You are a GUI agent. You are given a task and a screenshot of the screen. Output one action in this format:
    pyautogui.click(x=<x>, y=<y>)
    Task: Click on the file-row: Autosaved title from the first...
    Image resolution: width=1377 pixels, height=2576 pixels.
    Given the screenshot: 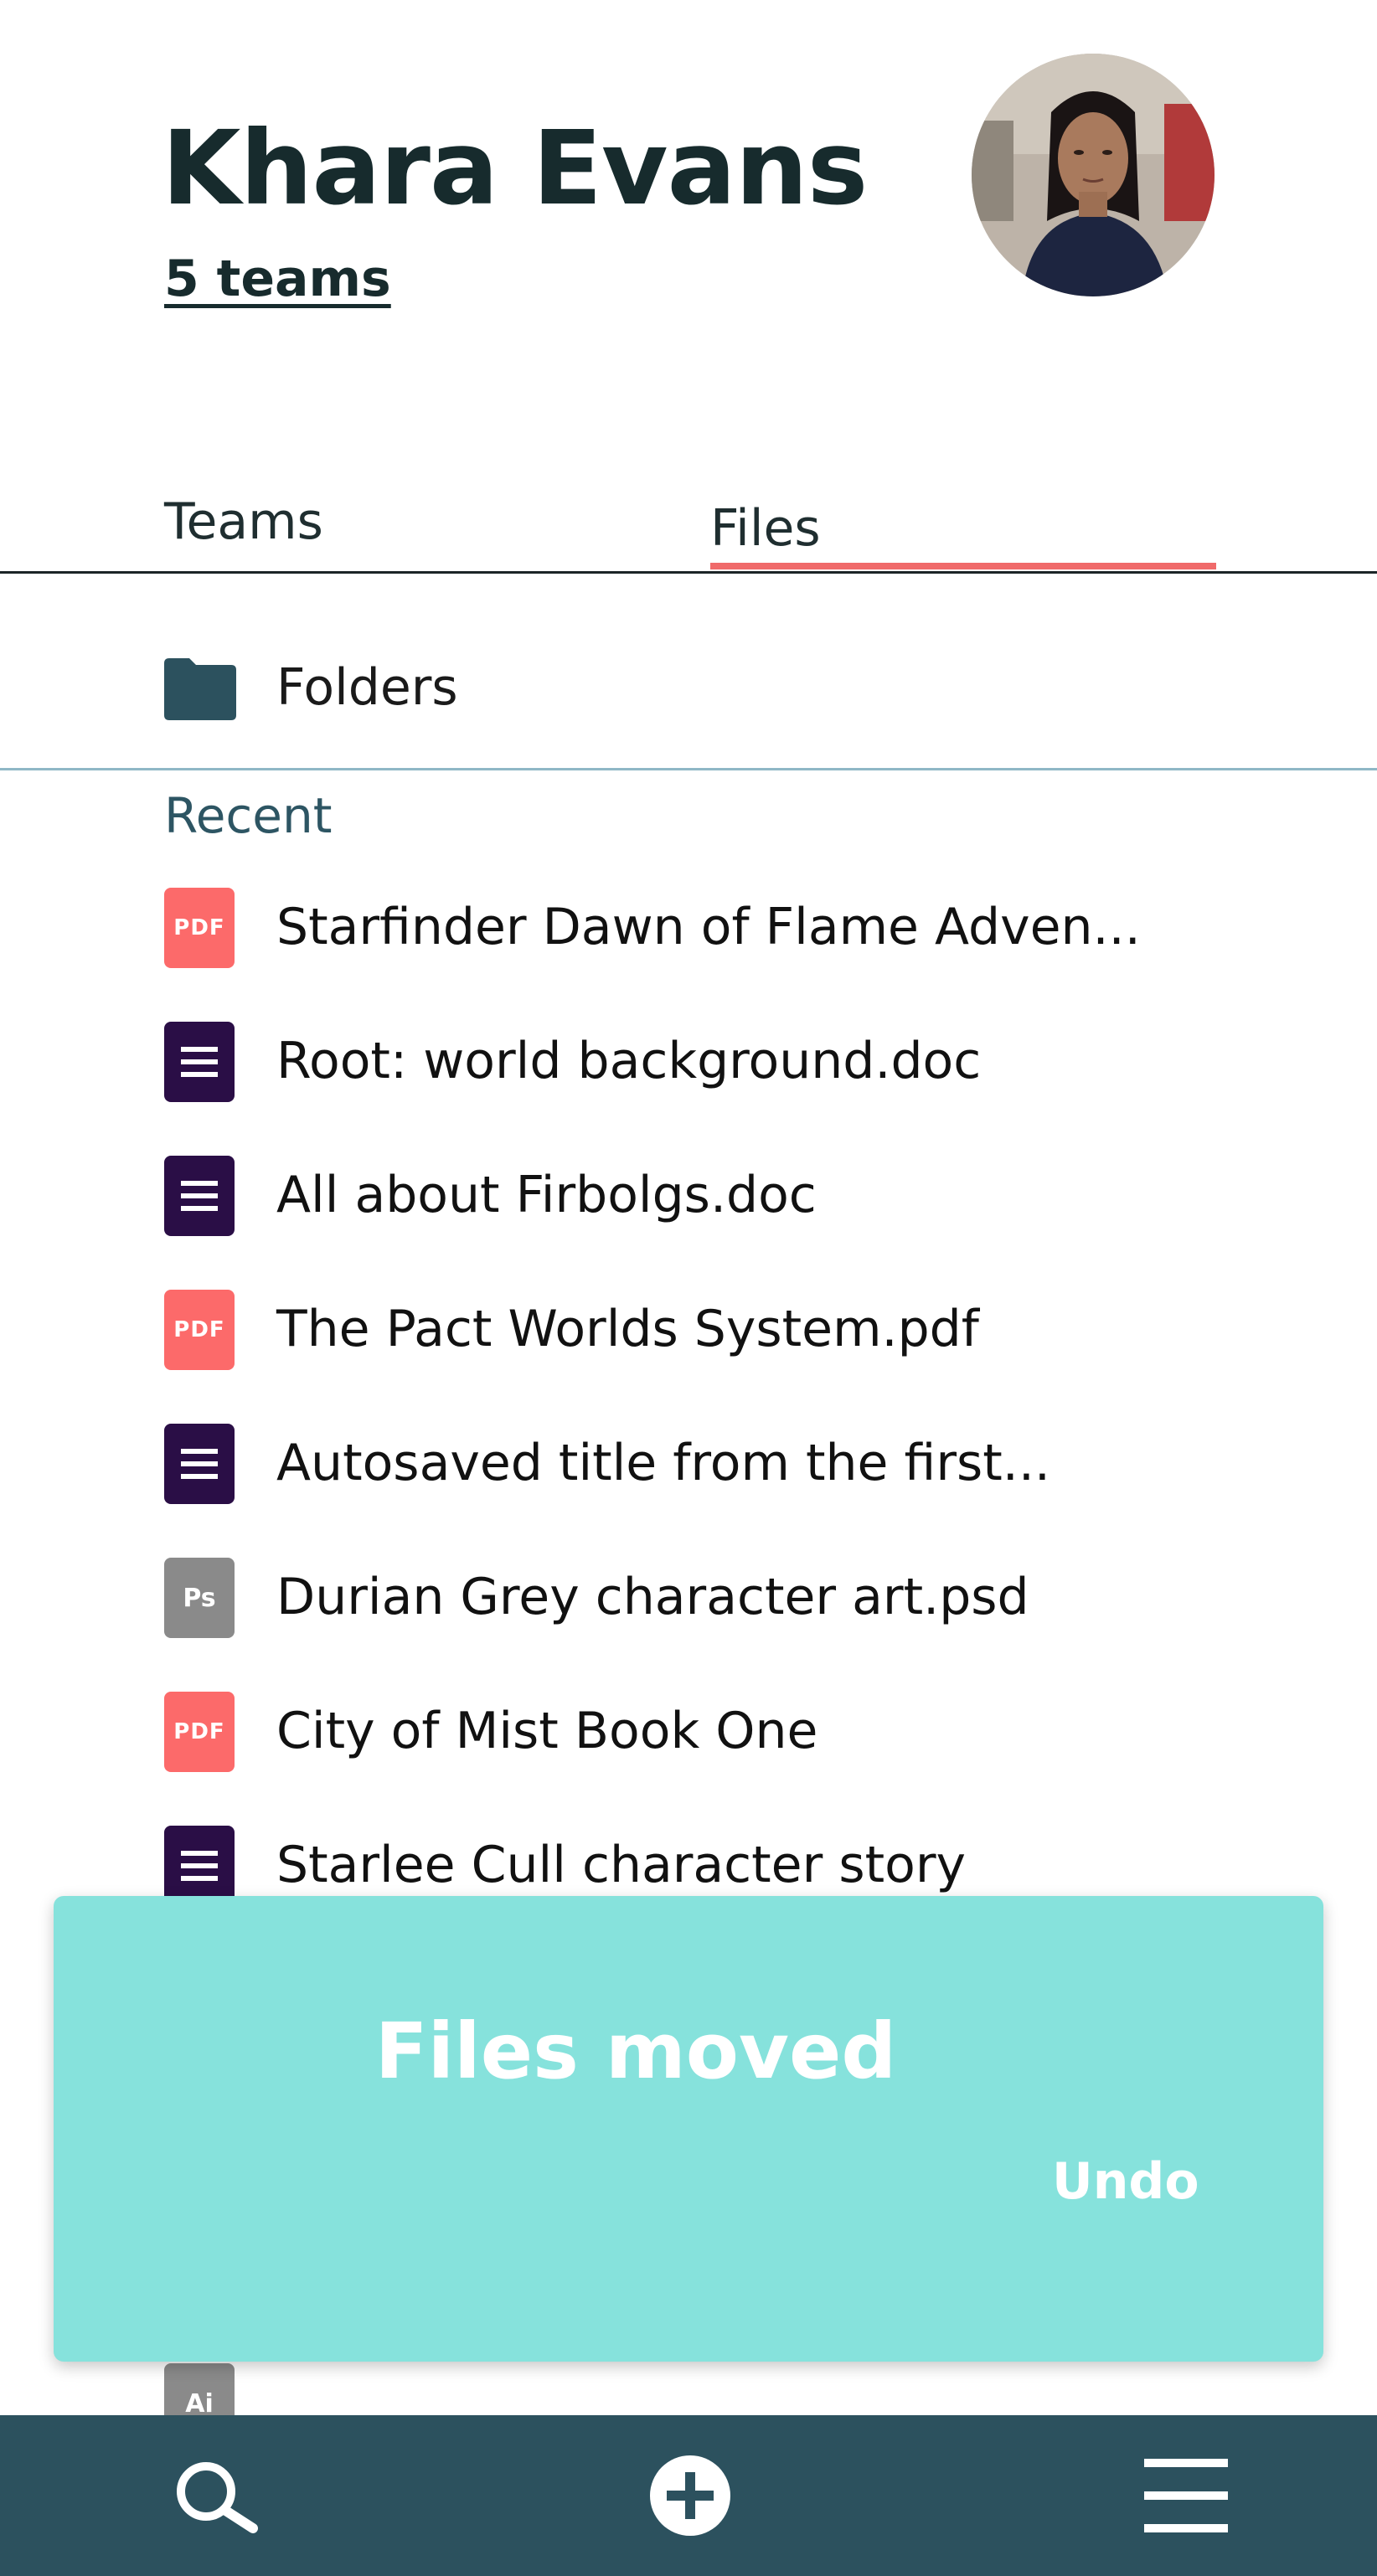 What is the action you would take?
    pyautogui.click(x=708, y=1462)
    